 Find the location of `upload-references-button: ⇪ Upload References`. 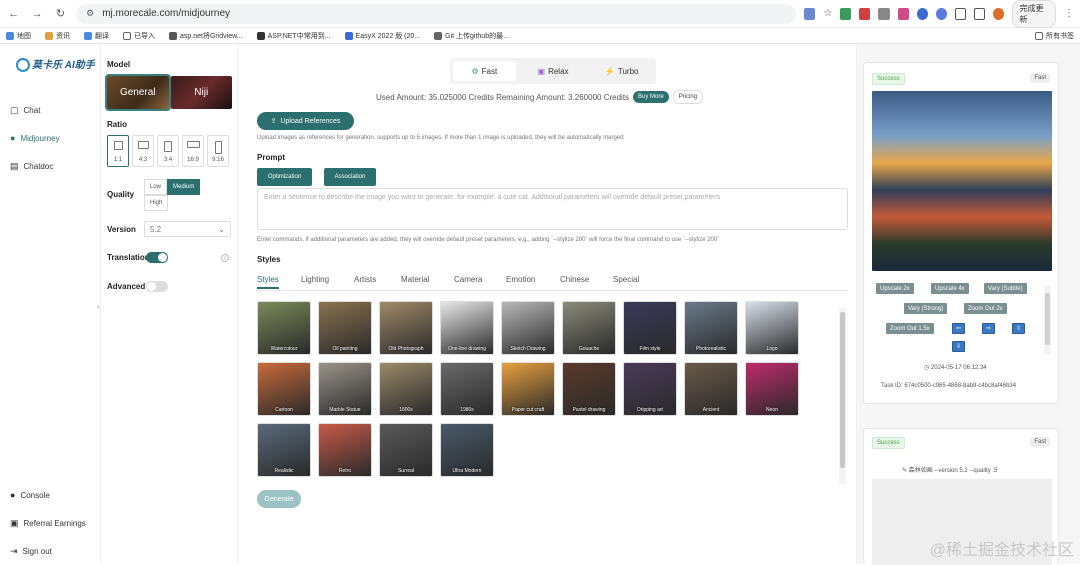

upload-references-button: ⇪ Upload References is located at coordinates (305, 121).